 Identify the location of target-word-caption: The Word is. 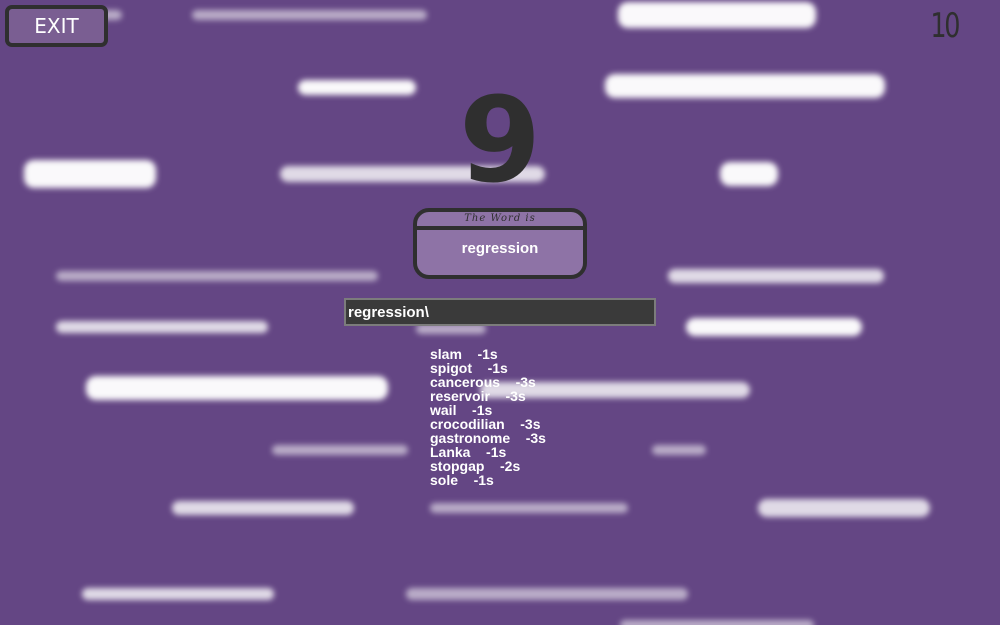
(500, 221).